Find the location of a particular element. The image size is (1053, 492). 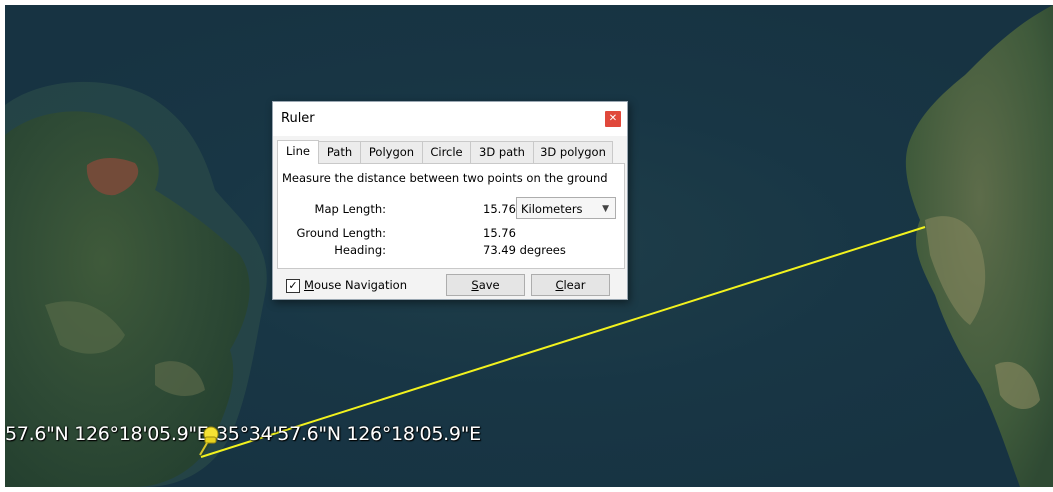

map-length-value: 15.76 is located at coordinates (499, 209).